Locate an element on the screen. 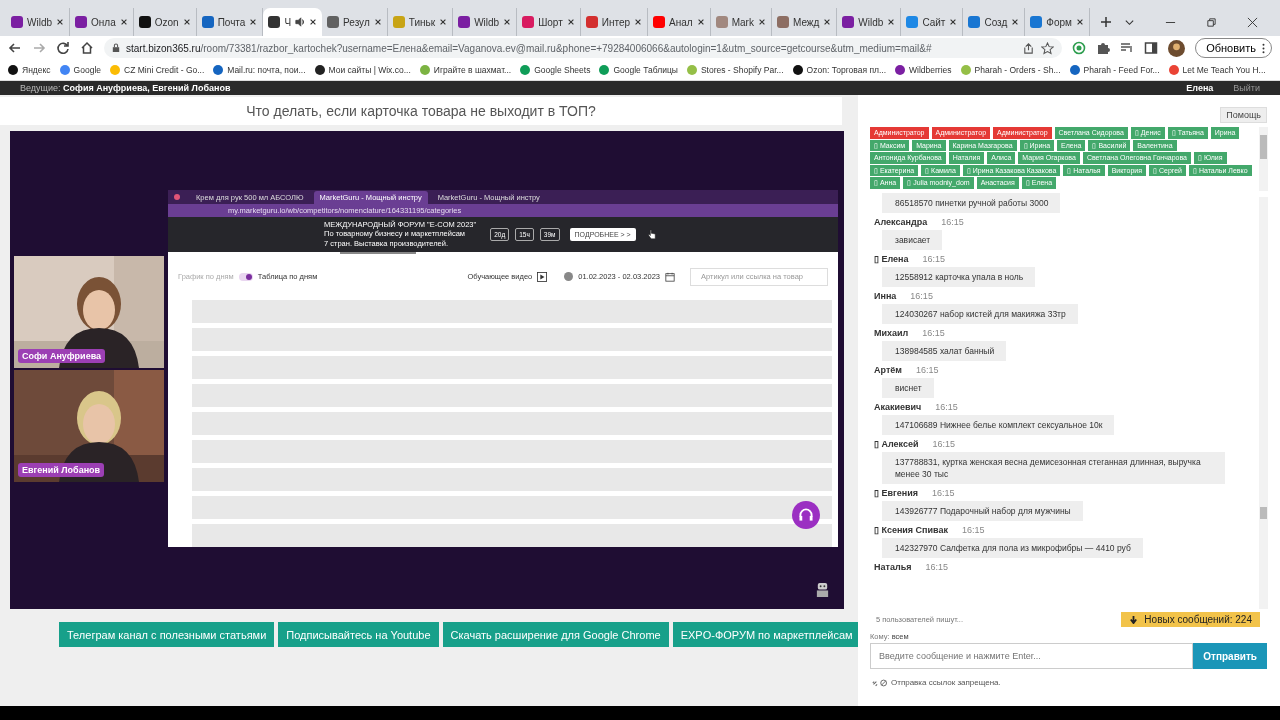  new-tab-icon is located at coordinates (1105, 22).